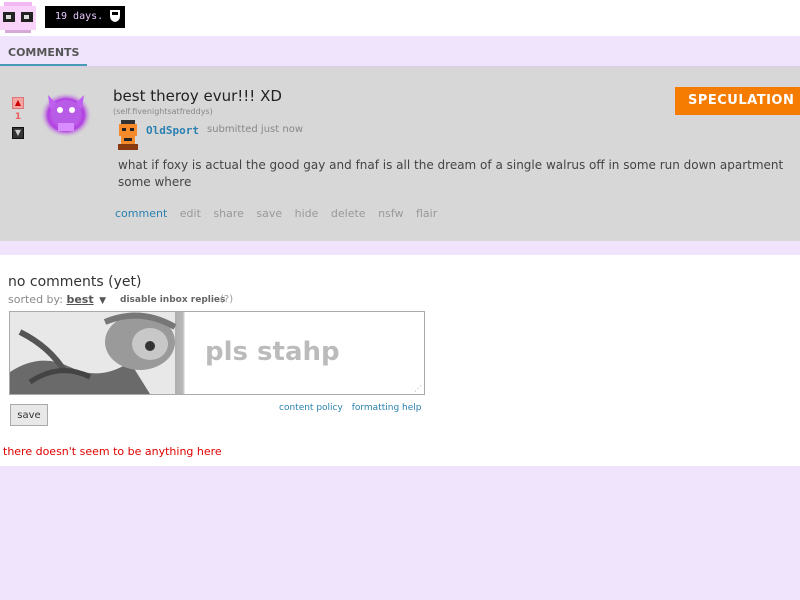  What do you see at coordinates (66, 114) in the screenshot?
I see `post-thumbnail` at bounding box center [66, 114].